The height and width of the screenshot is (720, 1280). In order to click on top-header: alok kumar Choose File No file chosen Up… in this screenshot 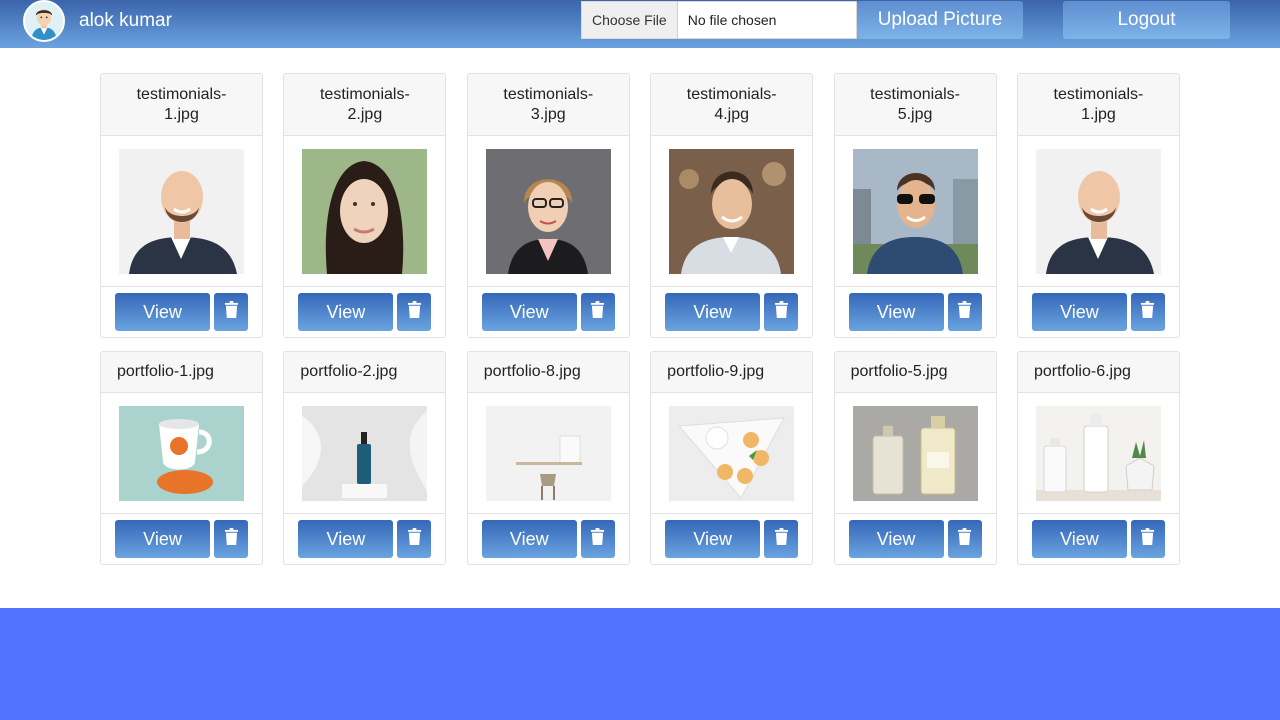, I will do `click(640, 24)`.